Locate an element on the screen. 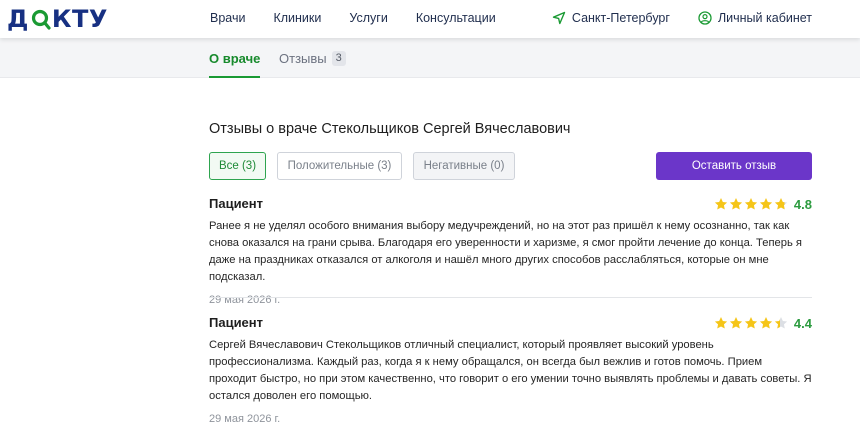  tab-reviews-label: Отзывы is located at coordinates (303, 58).